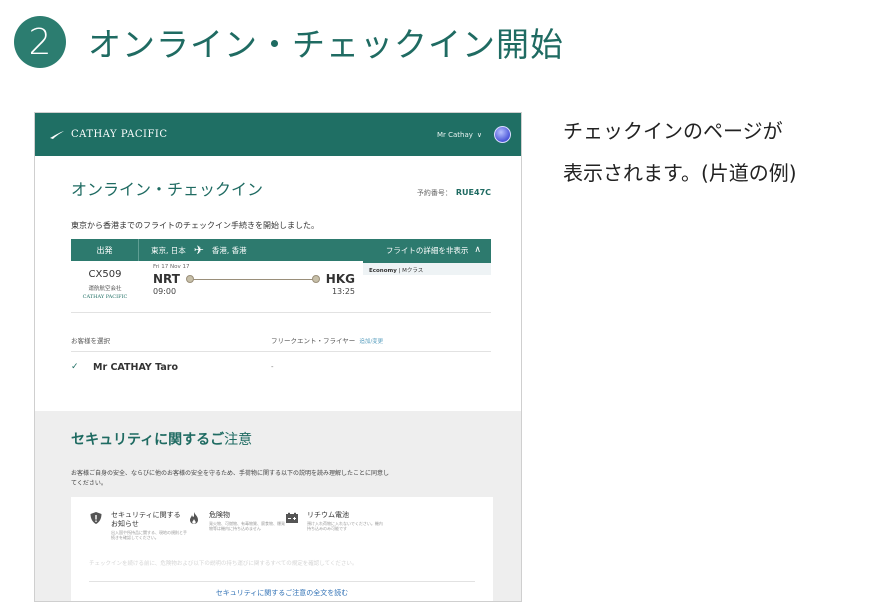 This screenshot has height=615, width=870. What do you see at coordinates (189, 278) in the screenshot?
I see `departure-dot-icon` at bounding box center [189, 278].